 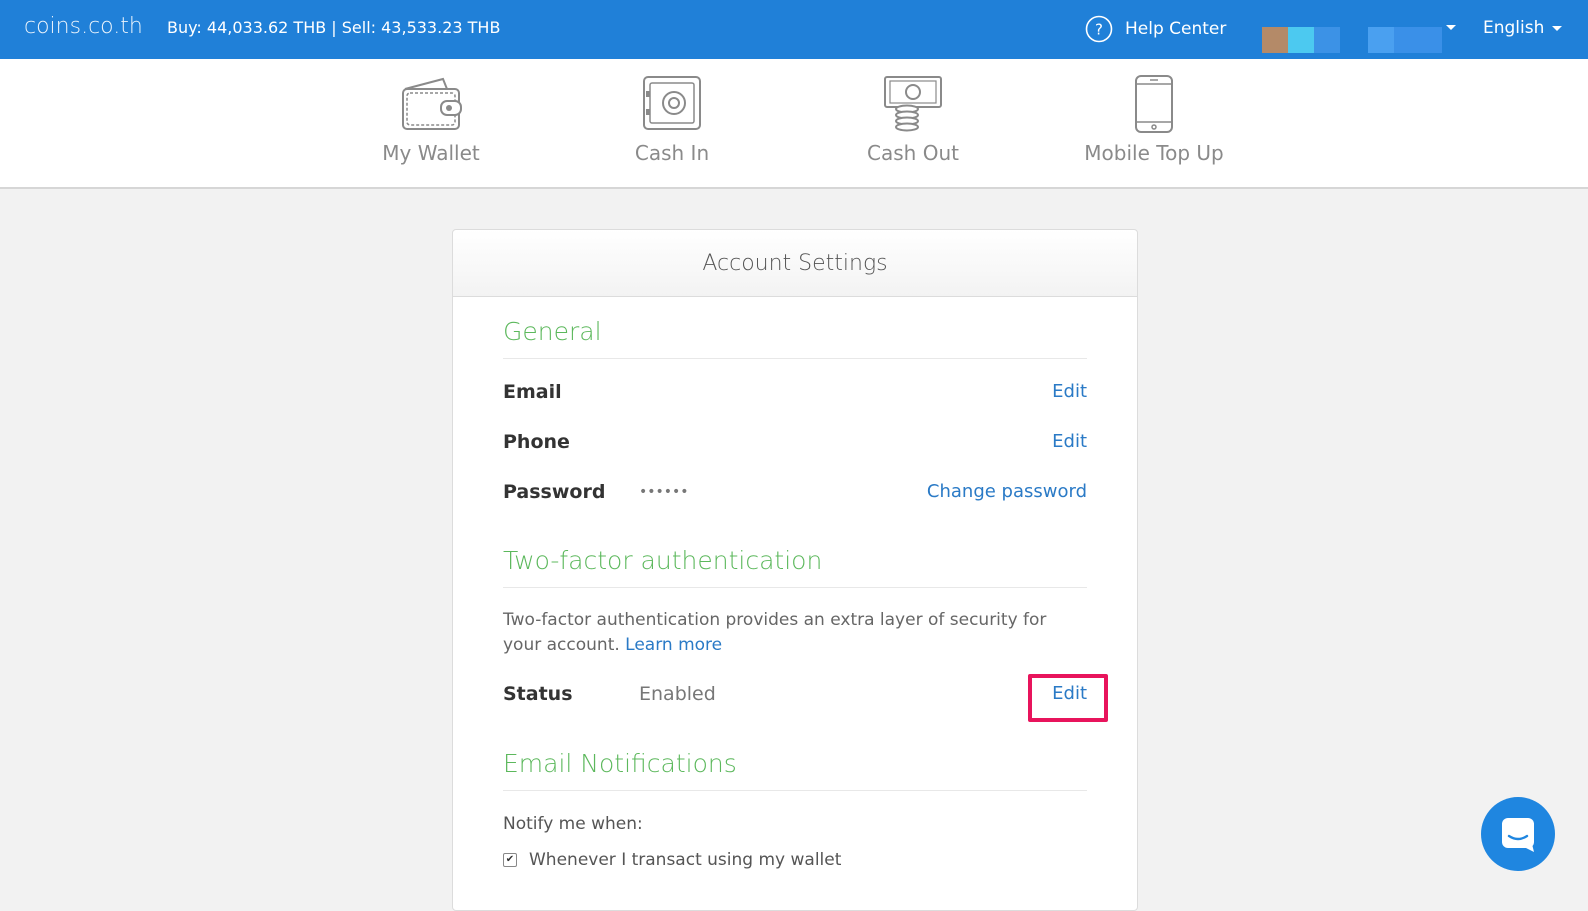 I want to click on chat-launcher-button, so click(x=1518, y=834).